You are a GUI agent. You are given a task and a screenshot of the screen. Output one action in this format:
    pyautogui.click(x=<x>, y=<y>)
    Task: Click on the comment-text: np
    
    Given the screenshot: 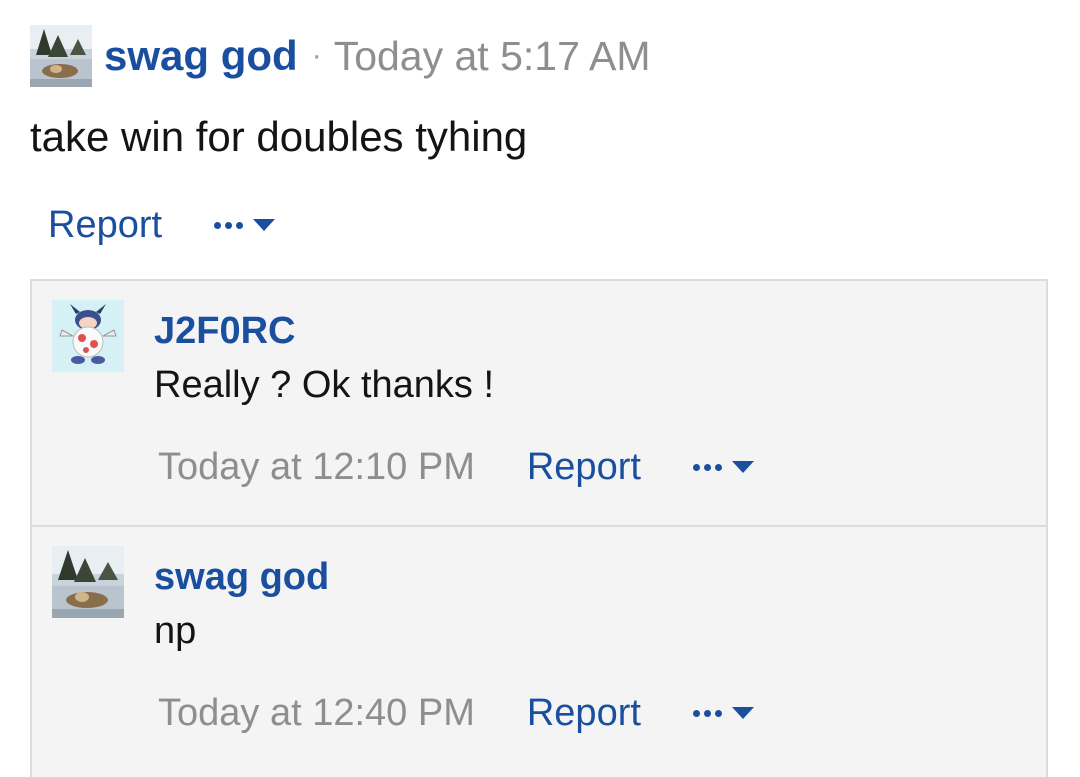 What is the action you would take?
    pyautogui.click(x=175, y=631)
    